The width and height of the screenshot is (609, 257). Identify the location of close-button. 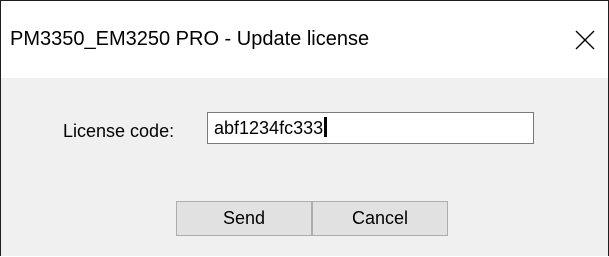
(585, 39).